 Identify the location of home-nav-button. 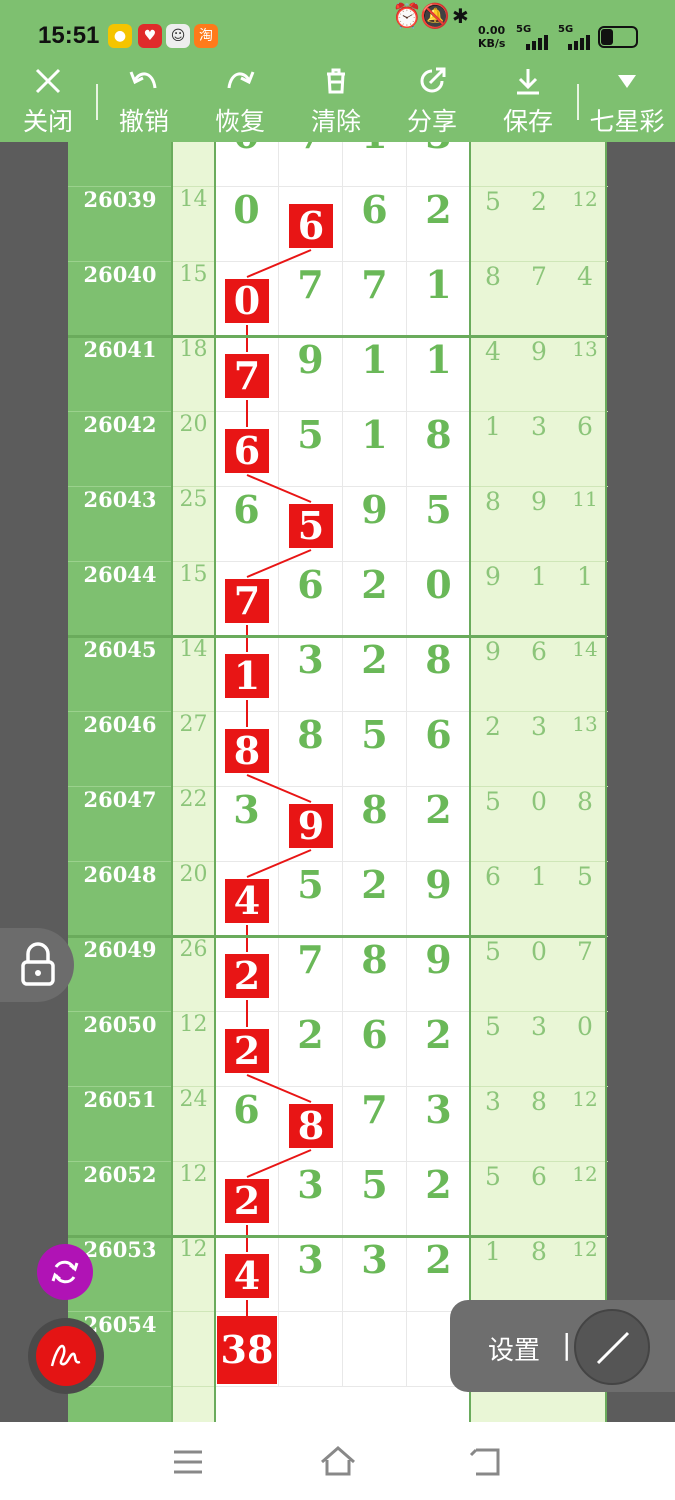
(338, 1462).